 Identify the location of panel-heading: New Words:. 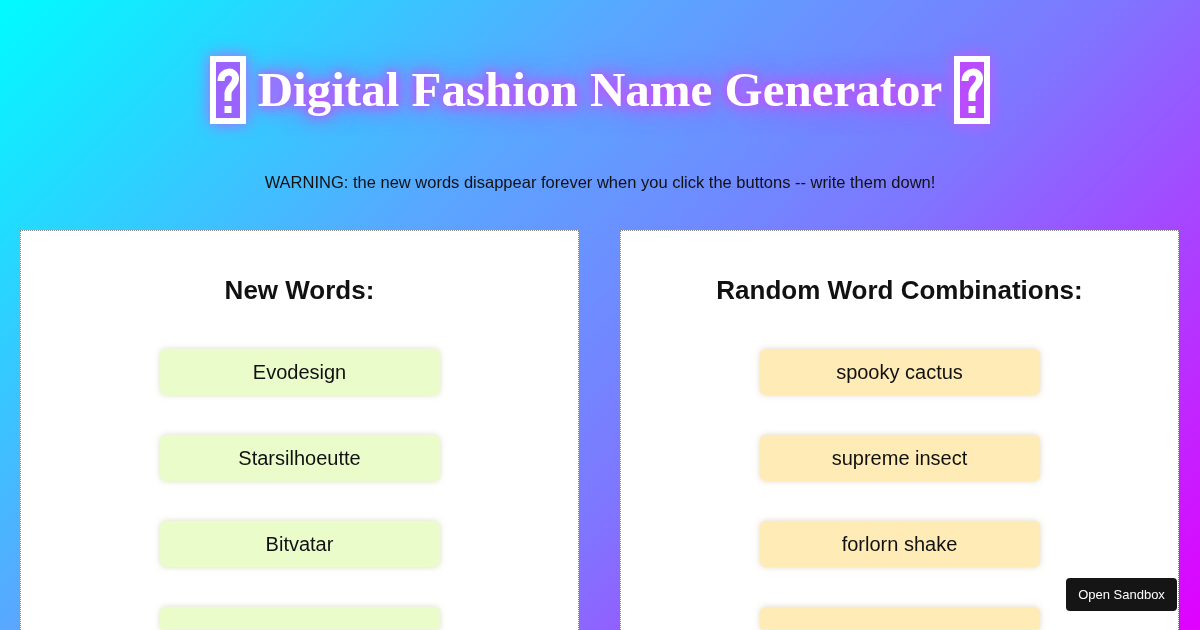
(299, 290).